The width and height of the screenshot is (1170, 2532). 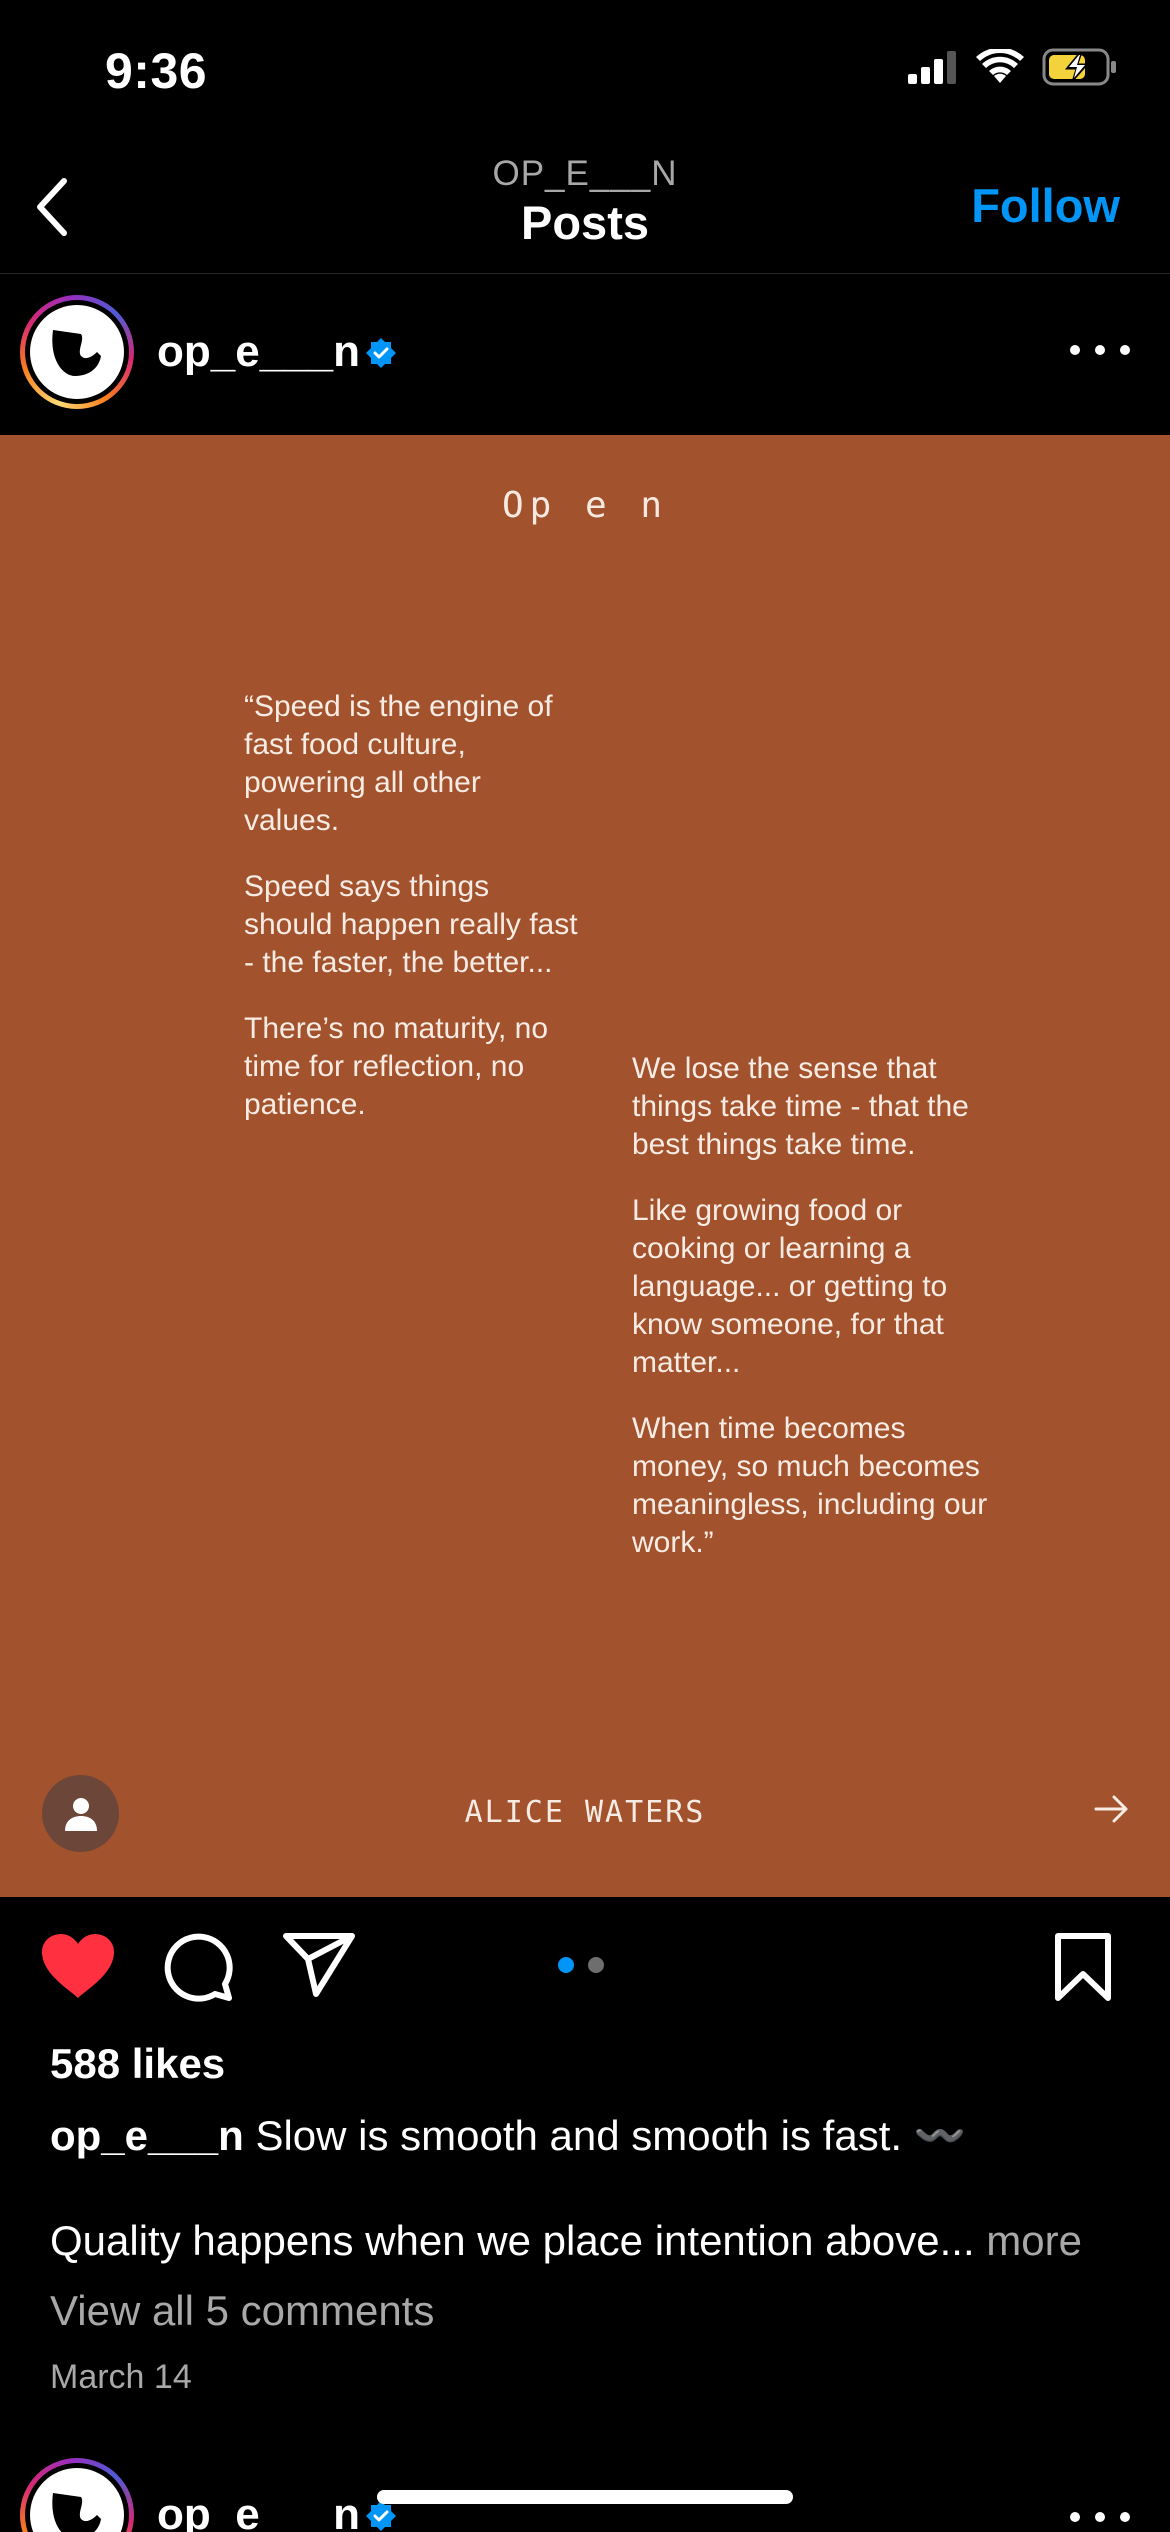 What do you see at coordinates (566, 1965) in the screenshot?
I see `carousel-dot-active` at bounding box center [566, 1965].